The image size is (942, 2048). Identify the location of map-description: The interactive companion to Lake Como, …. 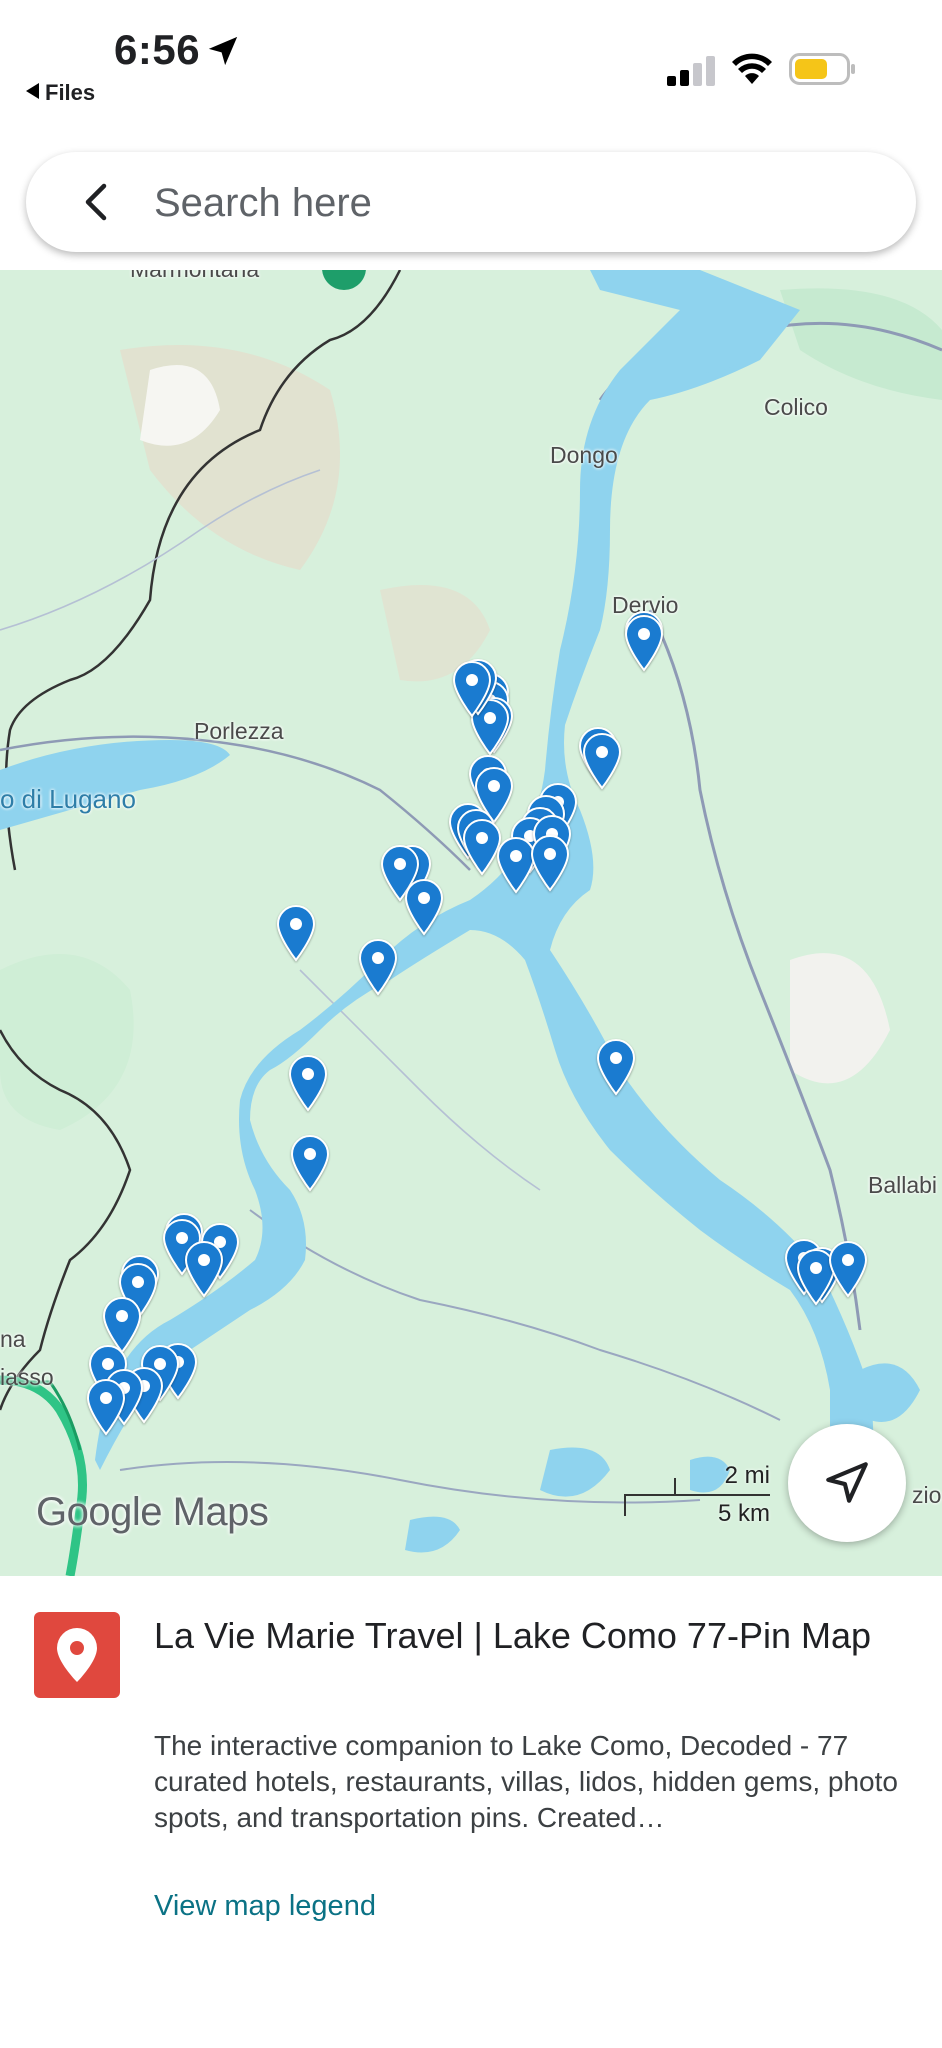
(526, 1781).